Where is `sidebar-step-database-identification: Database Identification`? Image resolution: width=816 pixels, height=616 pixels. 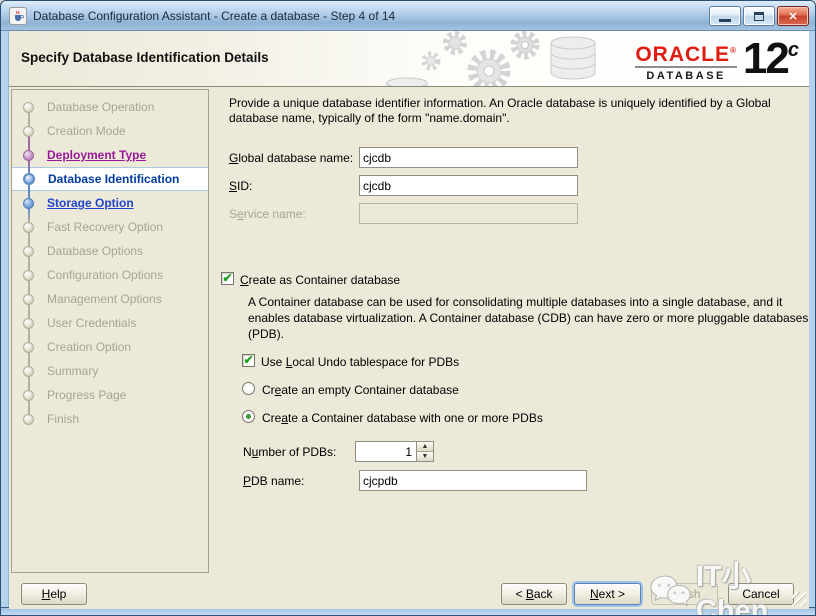 sidebar-step-database-identification: Database Identification is located at coordinates (110, 183).